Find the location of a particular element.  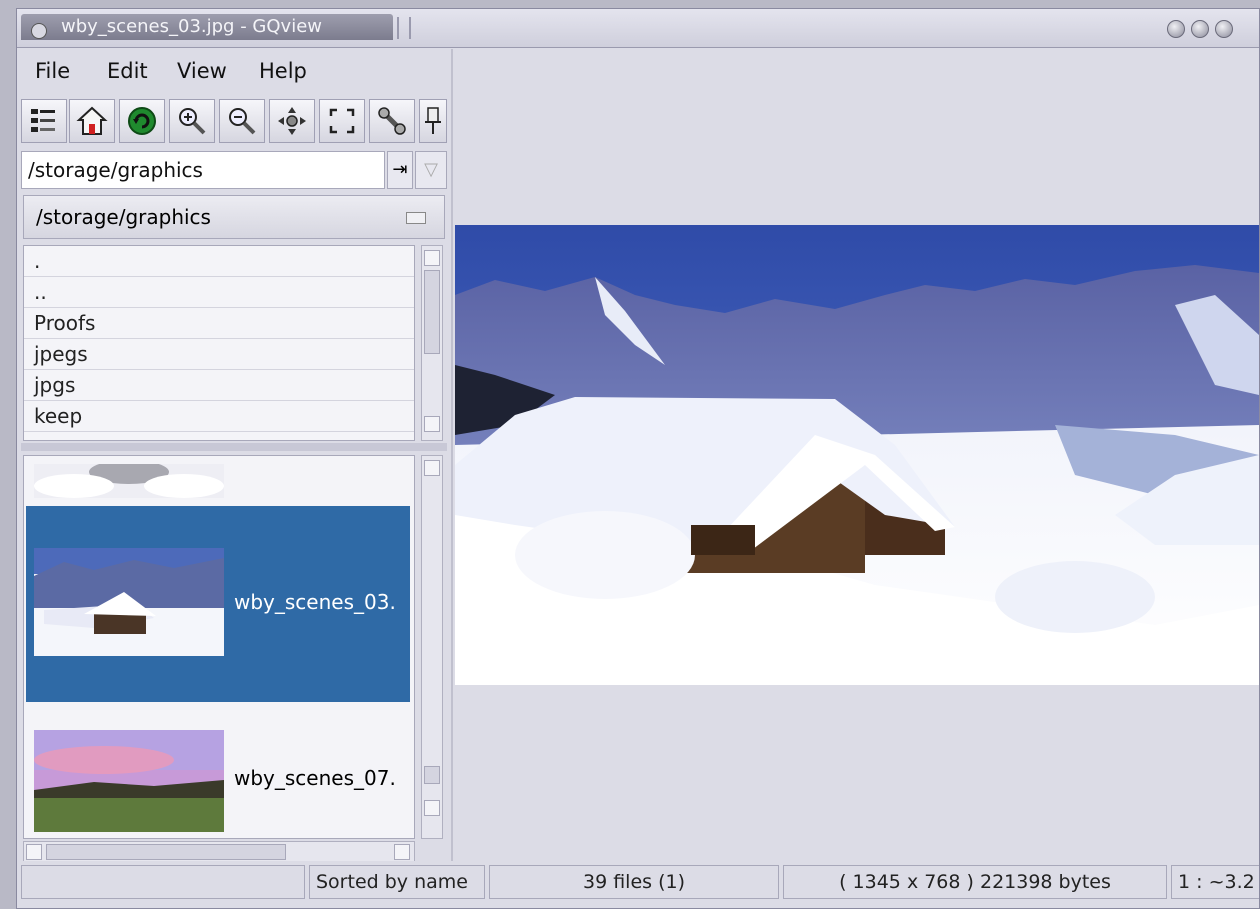

menu-bar: File Edit View Help is located at coordinates (234, 72).